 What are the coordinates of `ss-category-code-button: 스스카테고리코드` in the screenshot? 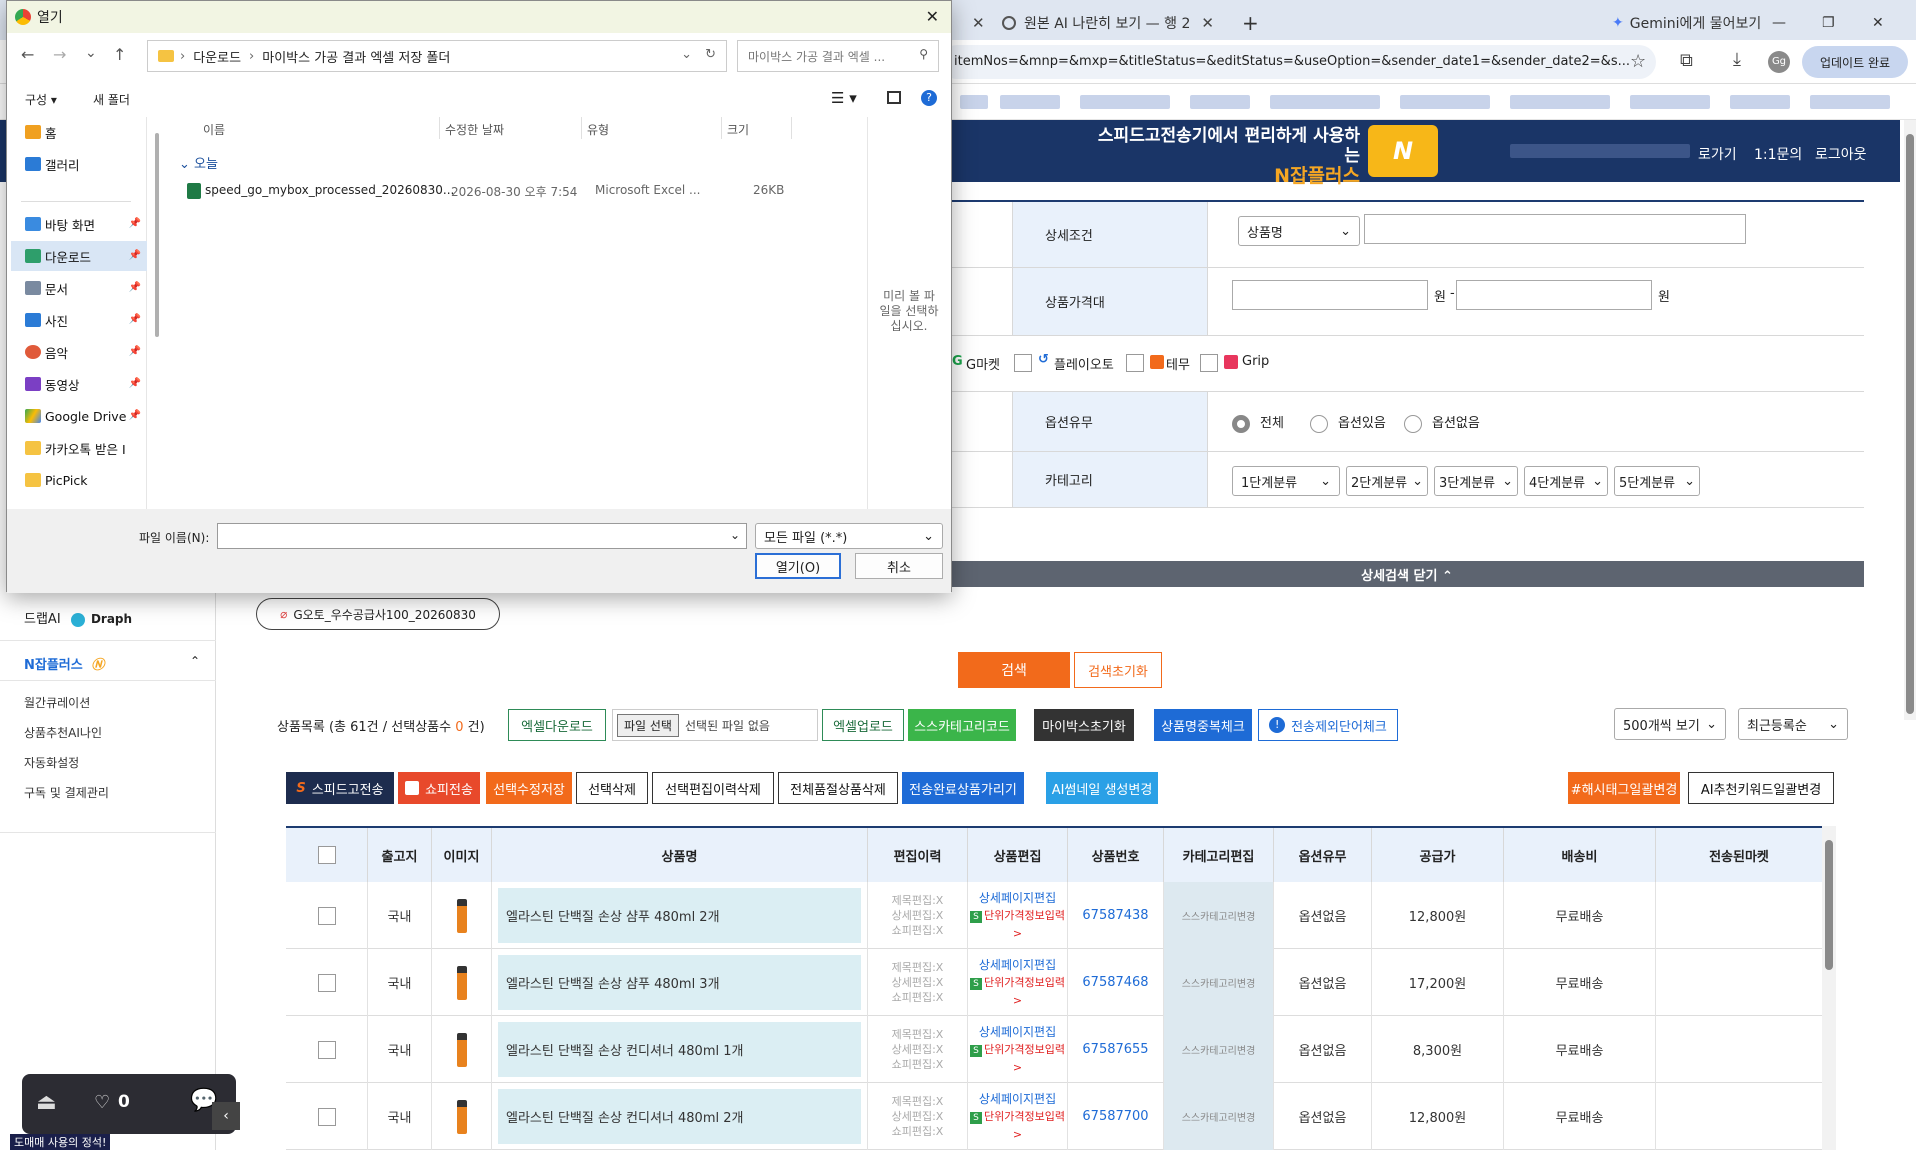 It's located at (962, 725).